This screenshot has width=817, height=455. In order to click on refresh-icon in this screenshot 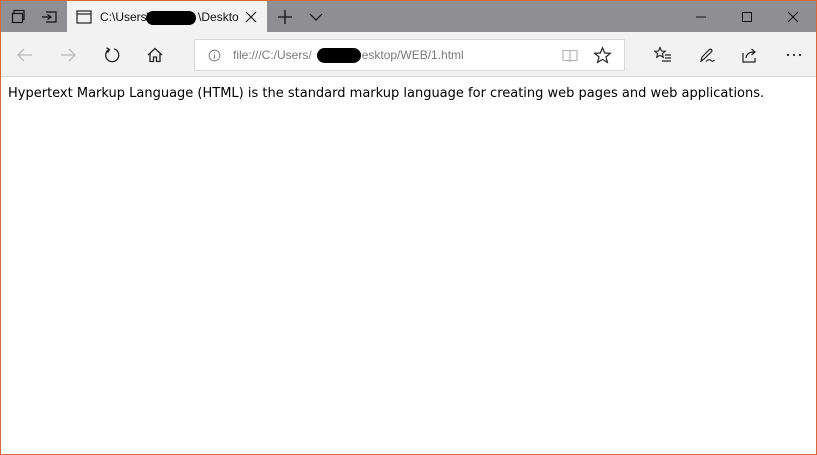, I will do `click(112, 54)`.